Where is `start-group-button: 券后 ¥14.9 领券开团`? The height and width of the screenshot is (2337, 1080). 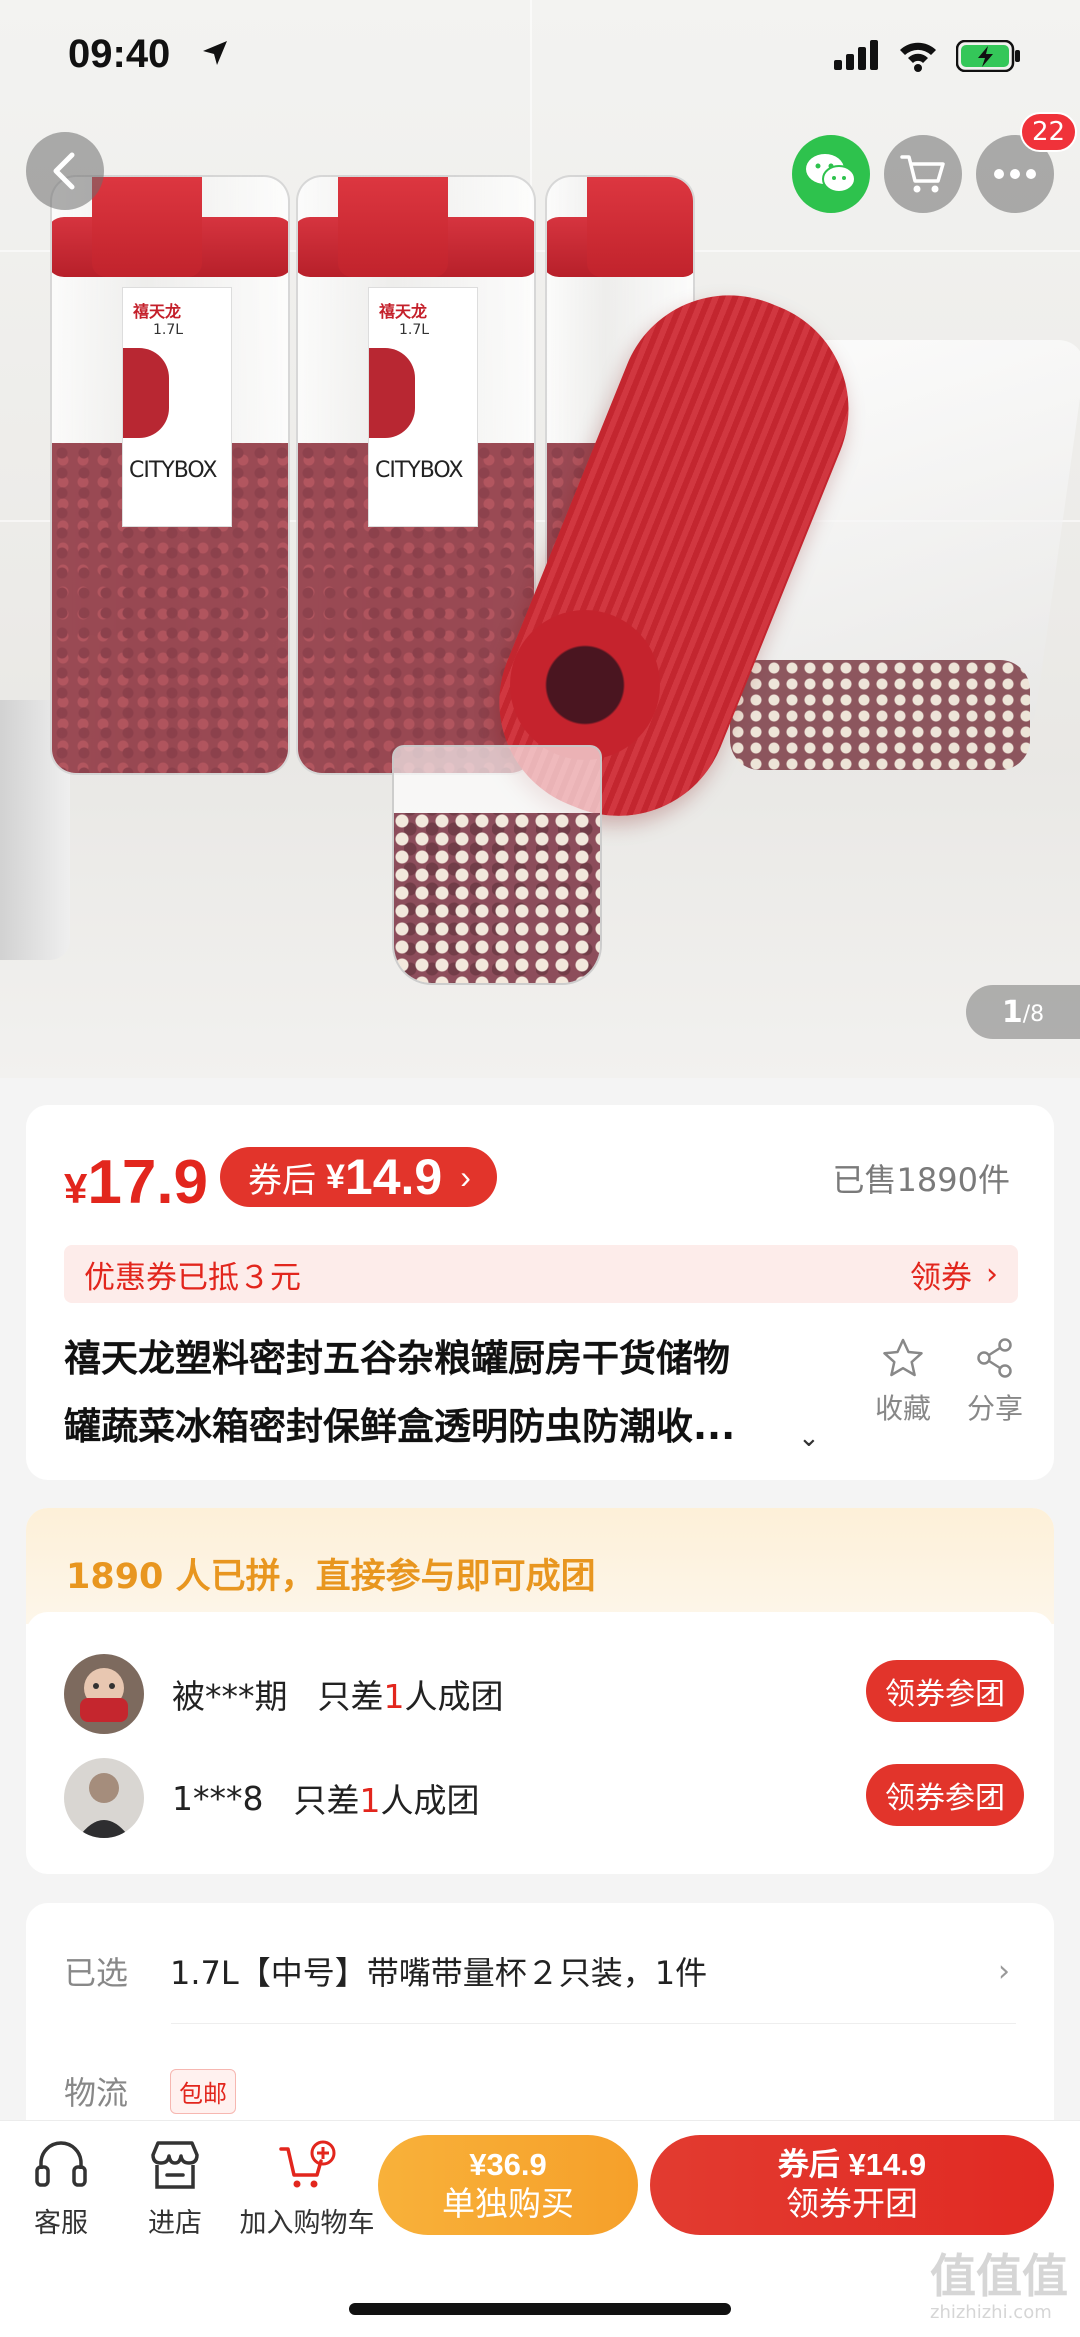
start-group-button: 券后 ¥14.9 领券开团 is located at coordinates (852, 2185).